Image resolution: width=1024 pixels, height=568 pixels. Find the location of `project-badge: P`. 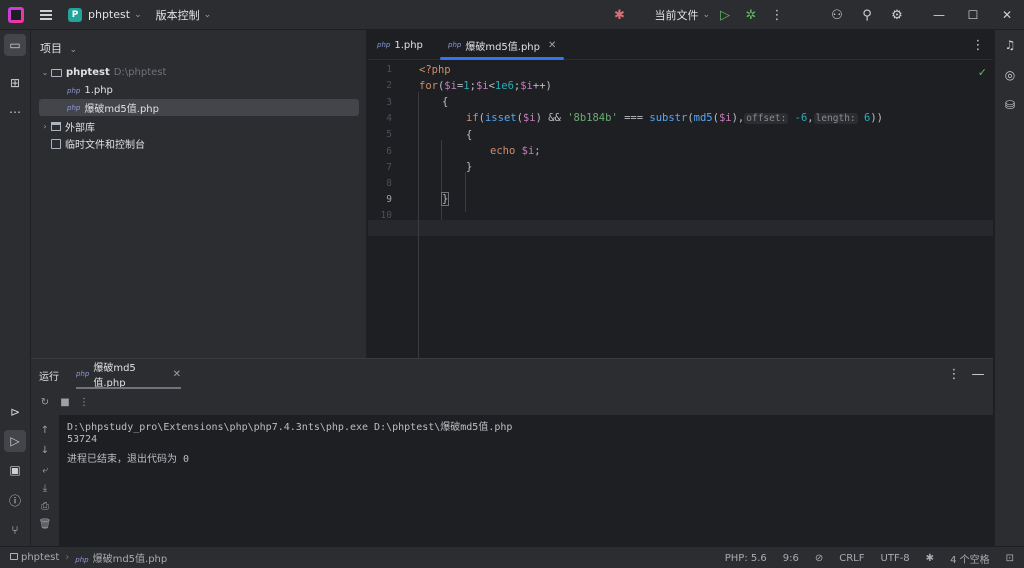

project-badge: P is located at coordinates (75, 14).